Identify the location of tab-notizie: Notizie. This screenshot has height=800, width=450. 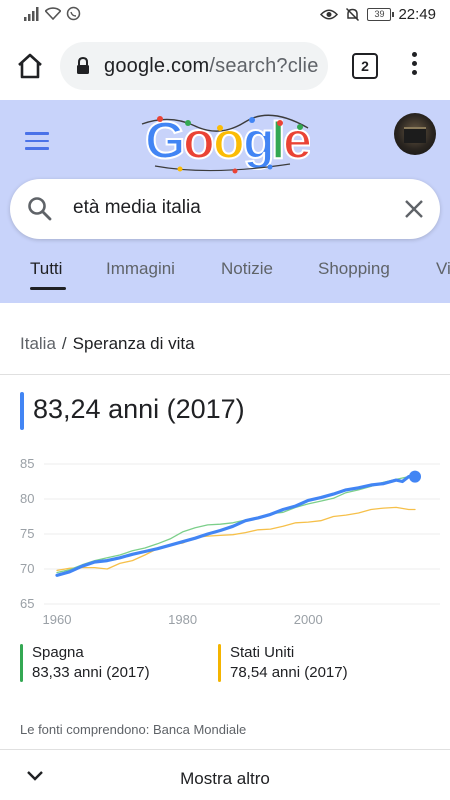
(247, 269).